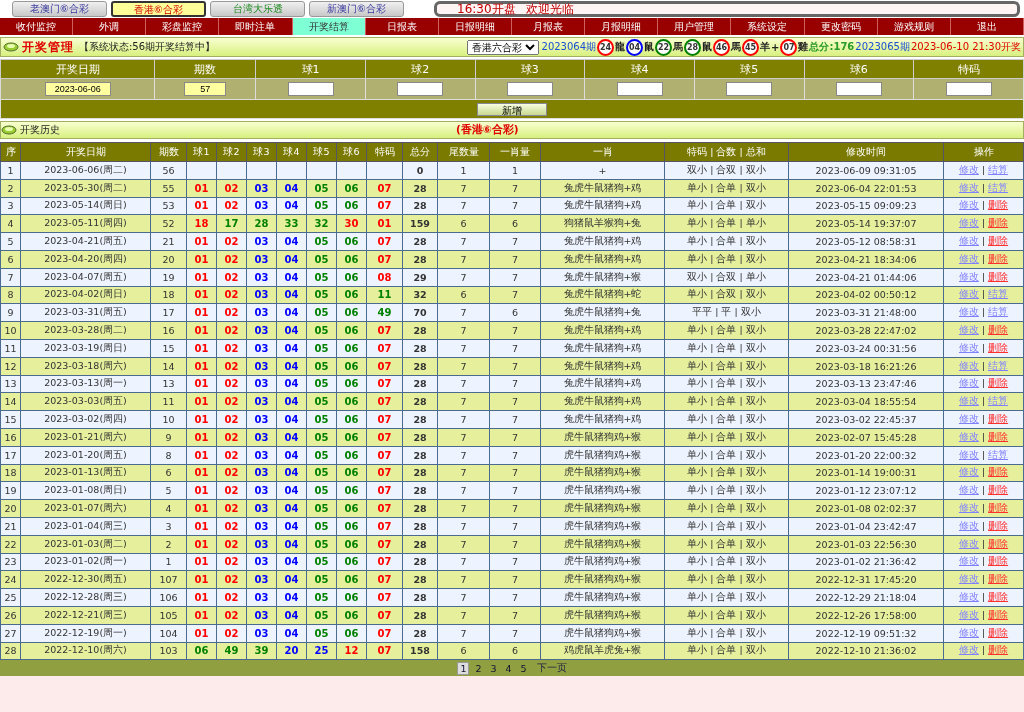  Describe the element at coordinates (356, 9) in the screenshot. I see `lottery-tab: 新澳门⑥合彩` at that location.